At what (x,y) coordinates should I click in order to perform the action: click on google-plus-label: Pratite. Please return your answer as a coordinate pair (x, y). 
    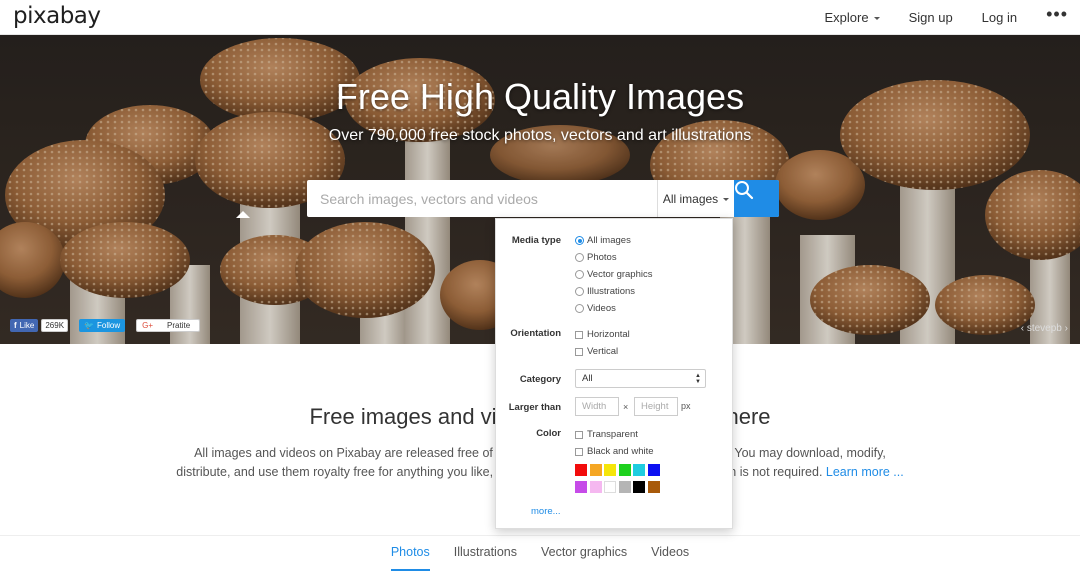
    Looking at the image, I should click on (179, 325).